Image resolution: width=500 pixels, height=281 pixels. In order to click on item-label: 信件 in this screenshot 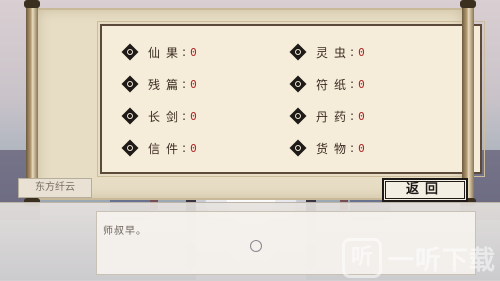, I will do `click(166, 148)`.